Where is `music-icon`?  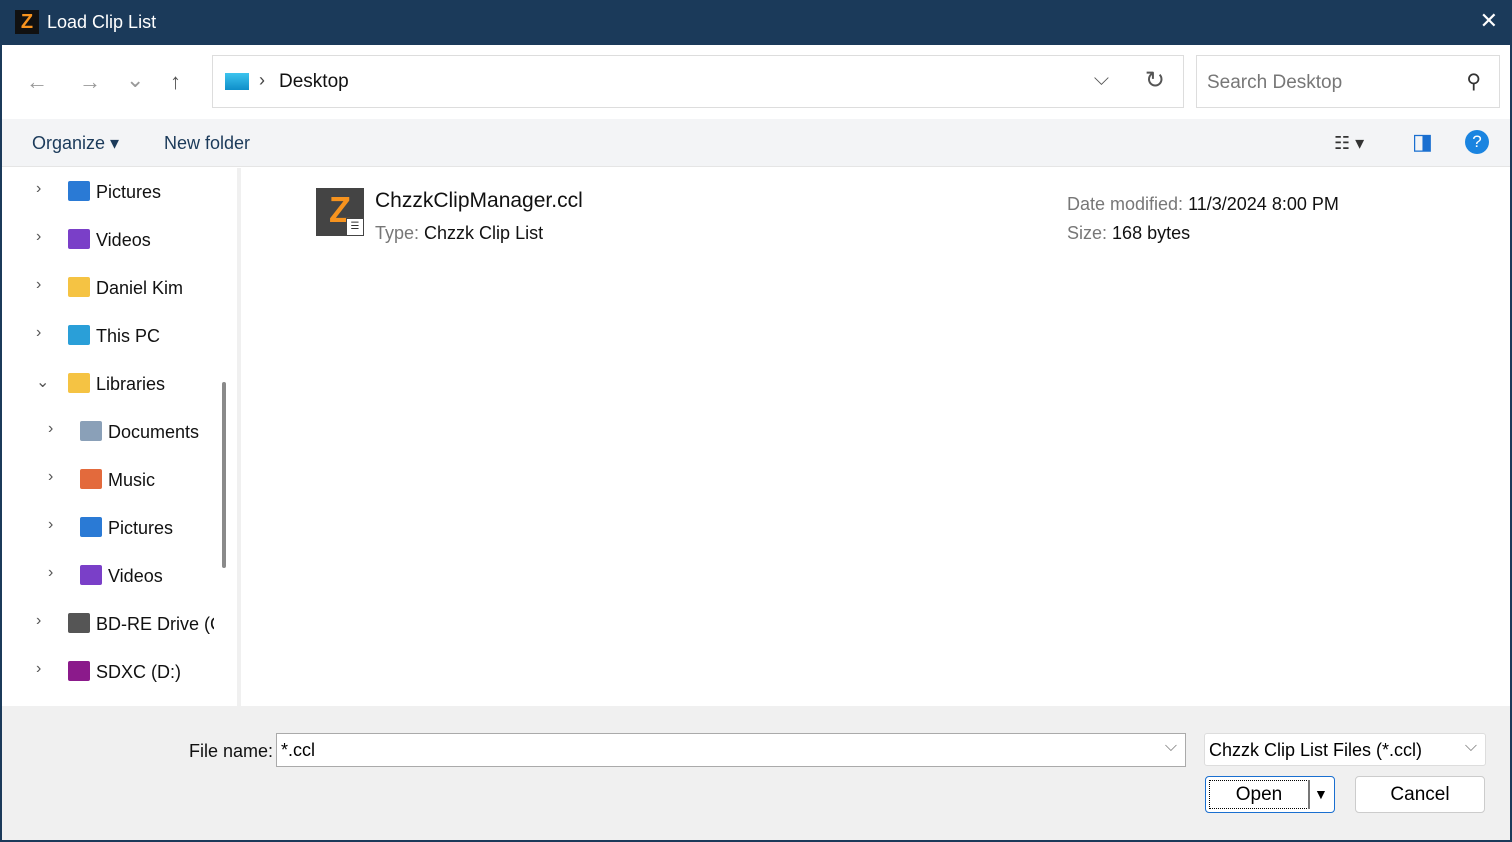
music-icon is located at coordinates (91, 479).